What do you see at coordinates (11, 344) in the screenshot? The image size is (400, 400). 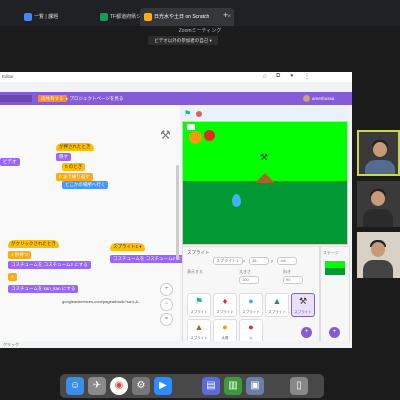 I see `status-text: クリック` at bounding box center [11, 344].